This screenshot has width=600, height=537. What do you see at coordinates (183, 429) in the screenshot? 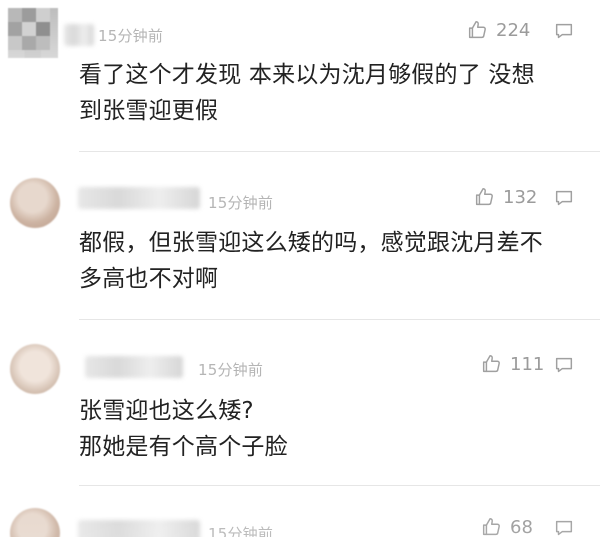
I see `comment-text: 张雪迎也这么矮? 那她是有个高个子脸` at bounding box center [183, 429].